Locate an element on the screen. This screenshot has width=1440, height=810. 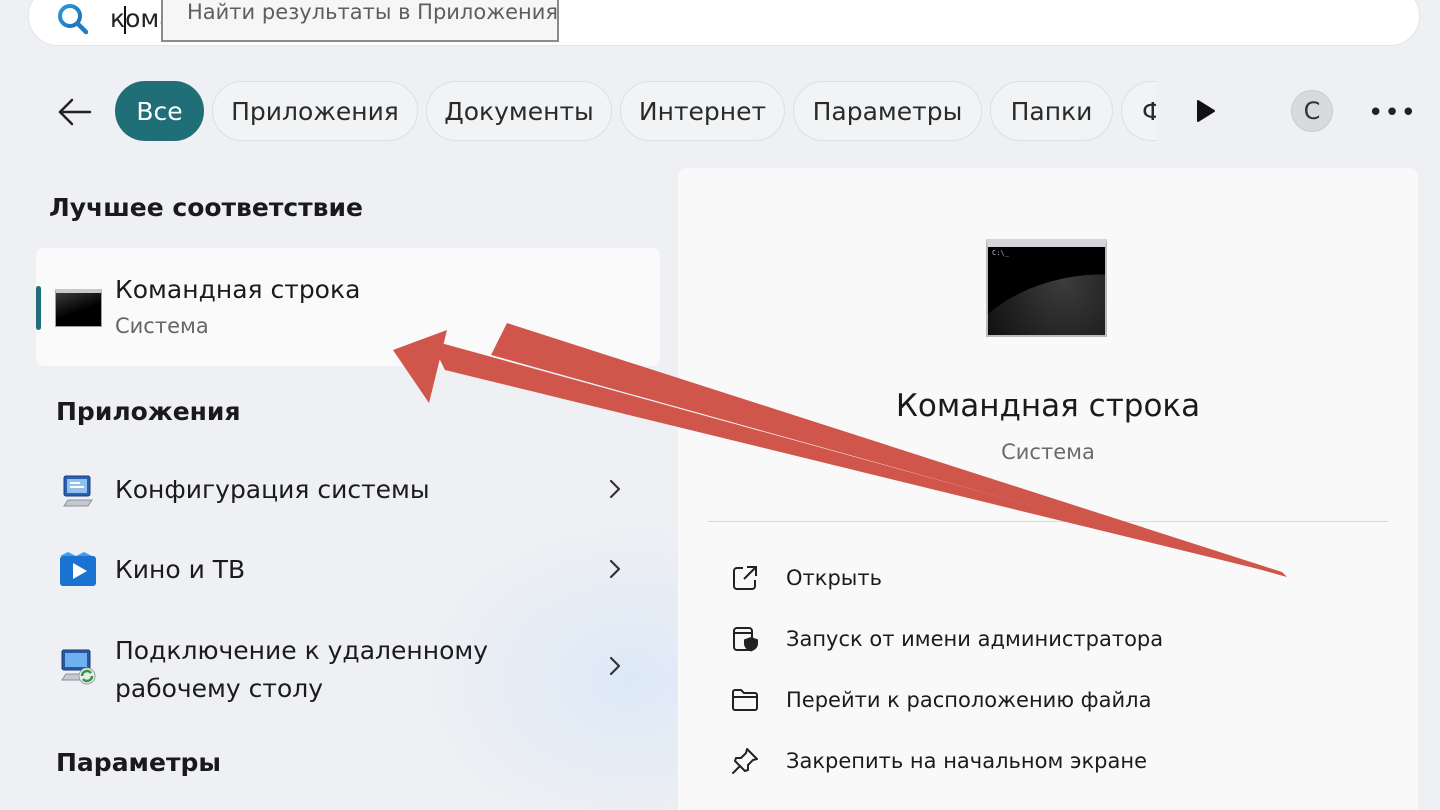
search-icon is located at coordinates (73, 19).